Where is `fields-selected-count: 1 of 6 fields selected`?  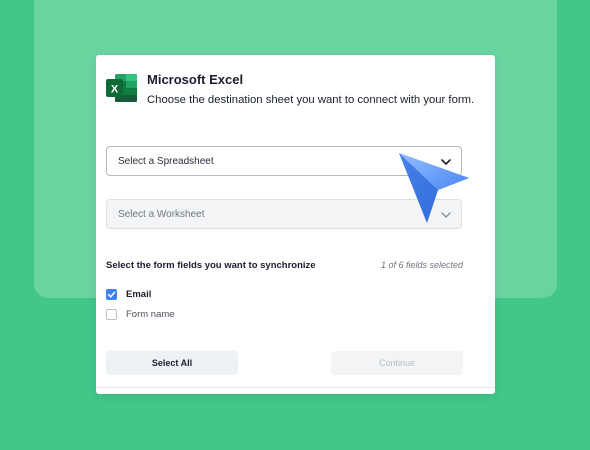
fields-selected-count: 1 of 6 fields selected is located at coordinates (421, 265).